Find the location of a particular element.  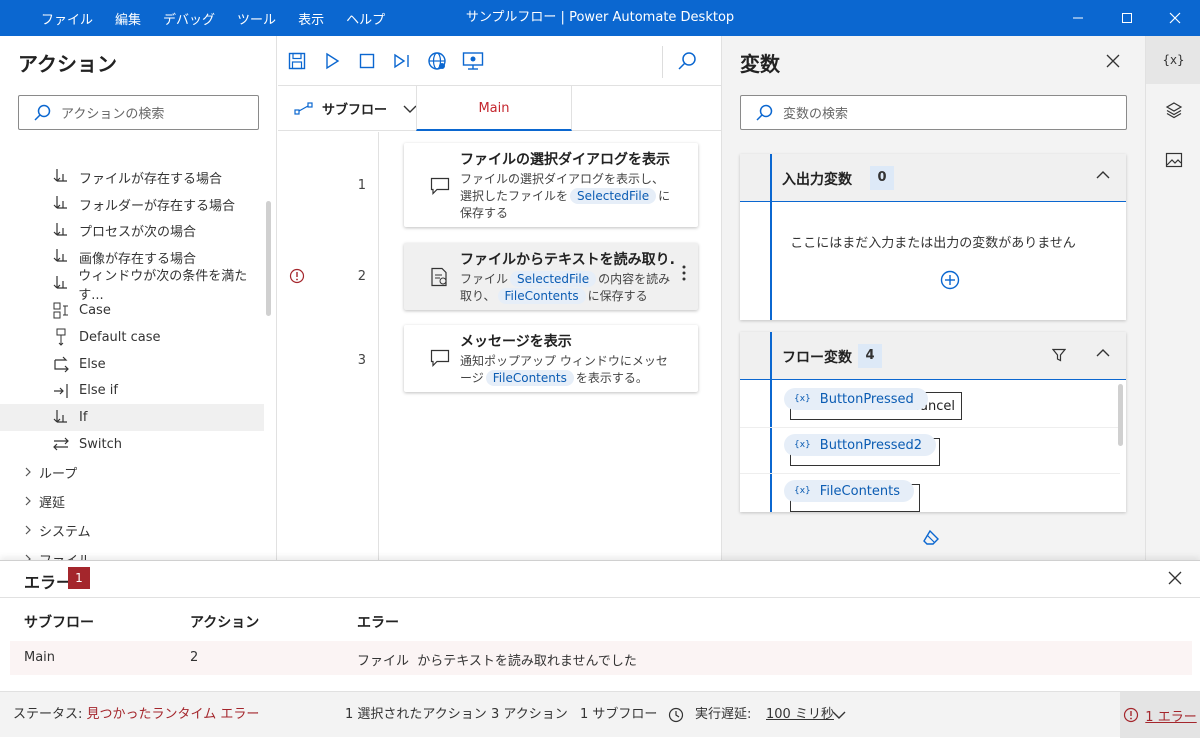

errors-link: 1 エラー is located at coordinates (1160, 715).